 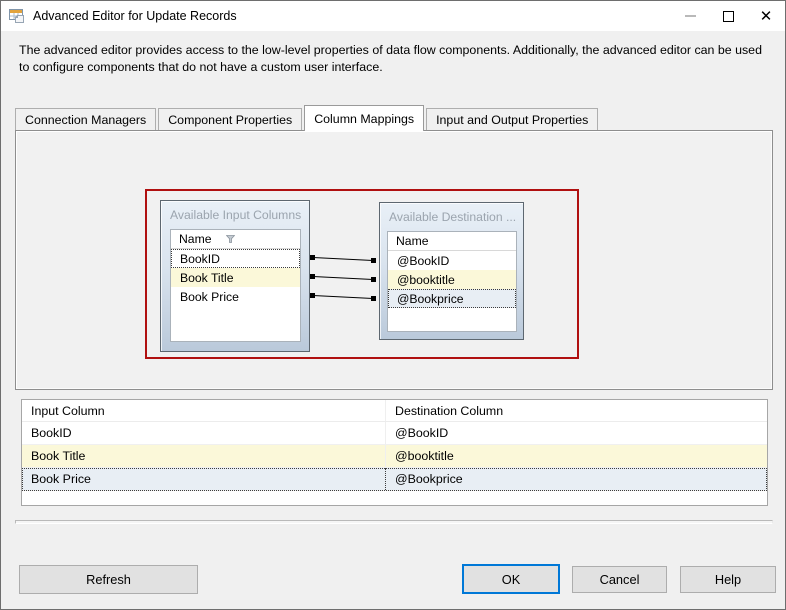 What do you see at coordinates (512, 119) in the screenshot?
I see `tab-input-output-properties: Input and Output Properties` at bounding box center [512, 119].